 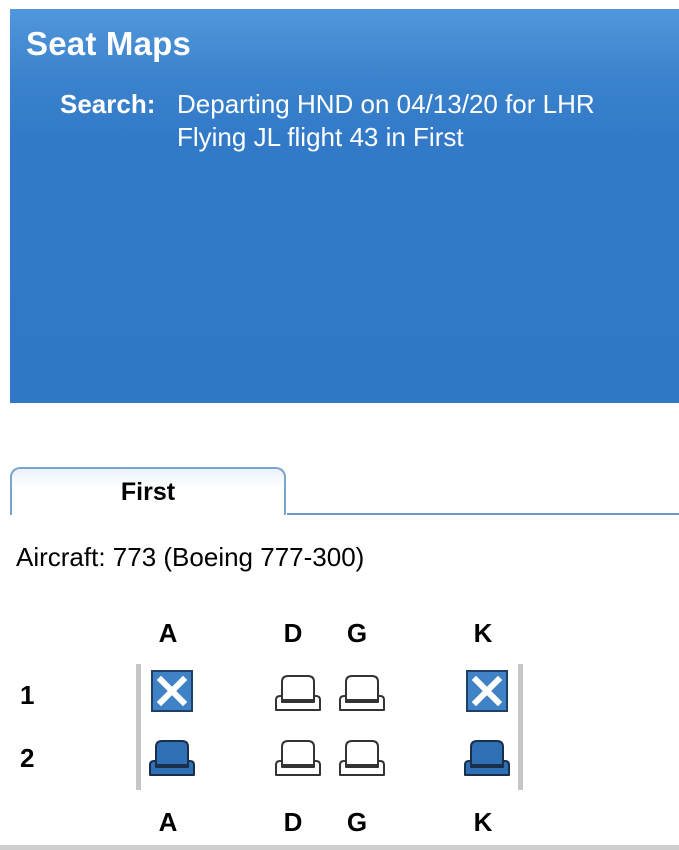 I want to click on tab-bar-divider, so click(x=483, y=514).